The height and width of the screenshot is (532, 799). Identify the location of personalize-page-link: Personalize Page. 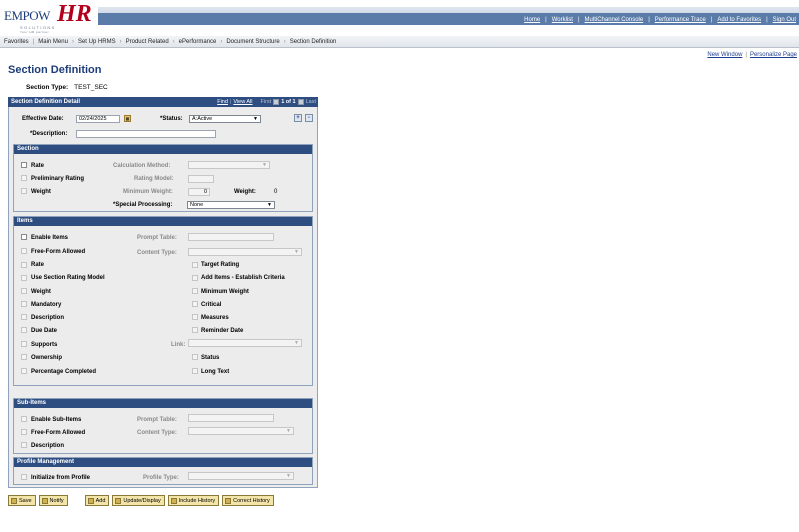
(773, 55).